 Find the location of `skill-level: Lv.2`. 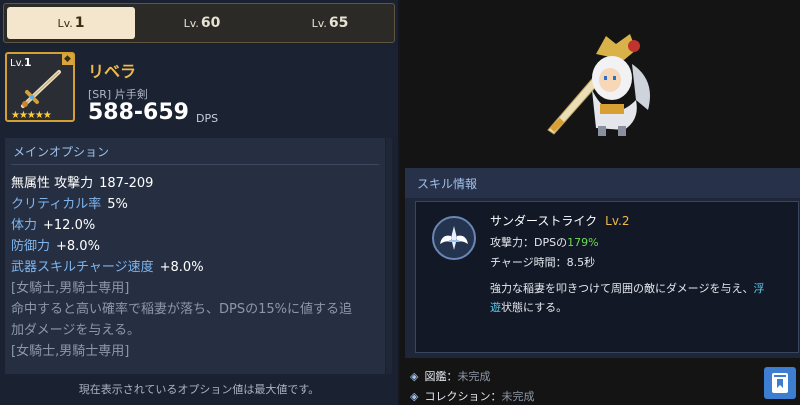

skill-level: Lv.2 is located at coordinates (617, 221).